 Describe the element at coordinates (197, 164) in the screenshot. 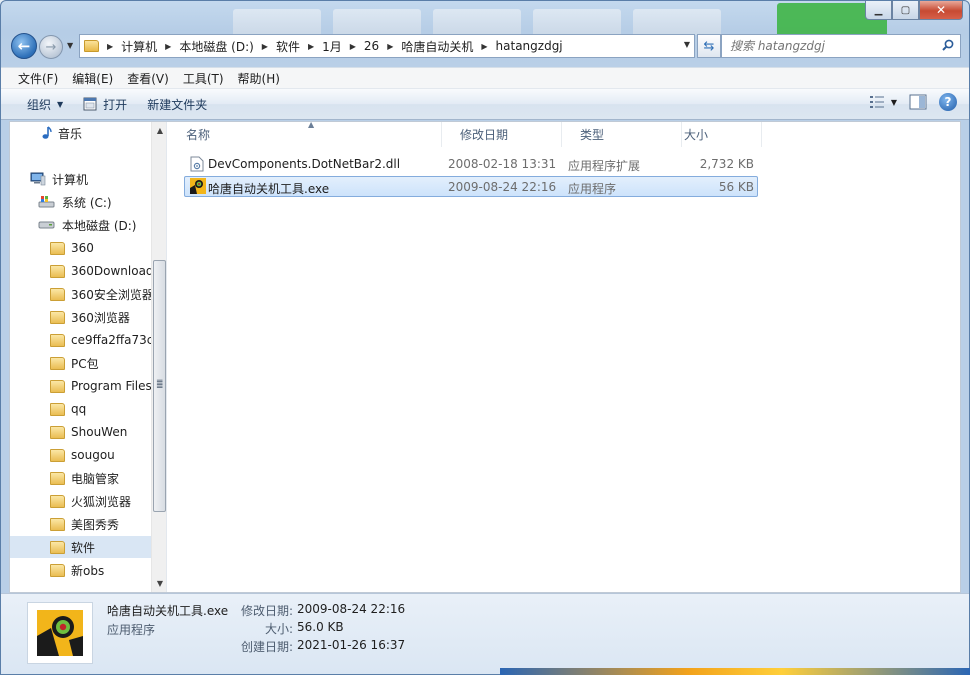

I see `dll-file-icon` at that location.